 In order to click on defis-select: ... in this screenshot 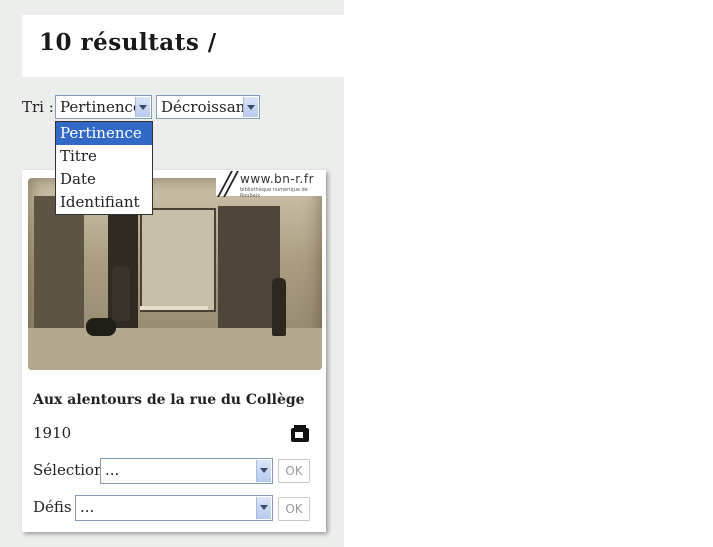, I will do `click(174, 508)`.